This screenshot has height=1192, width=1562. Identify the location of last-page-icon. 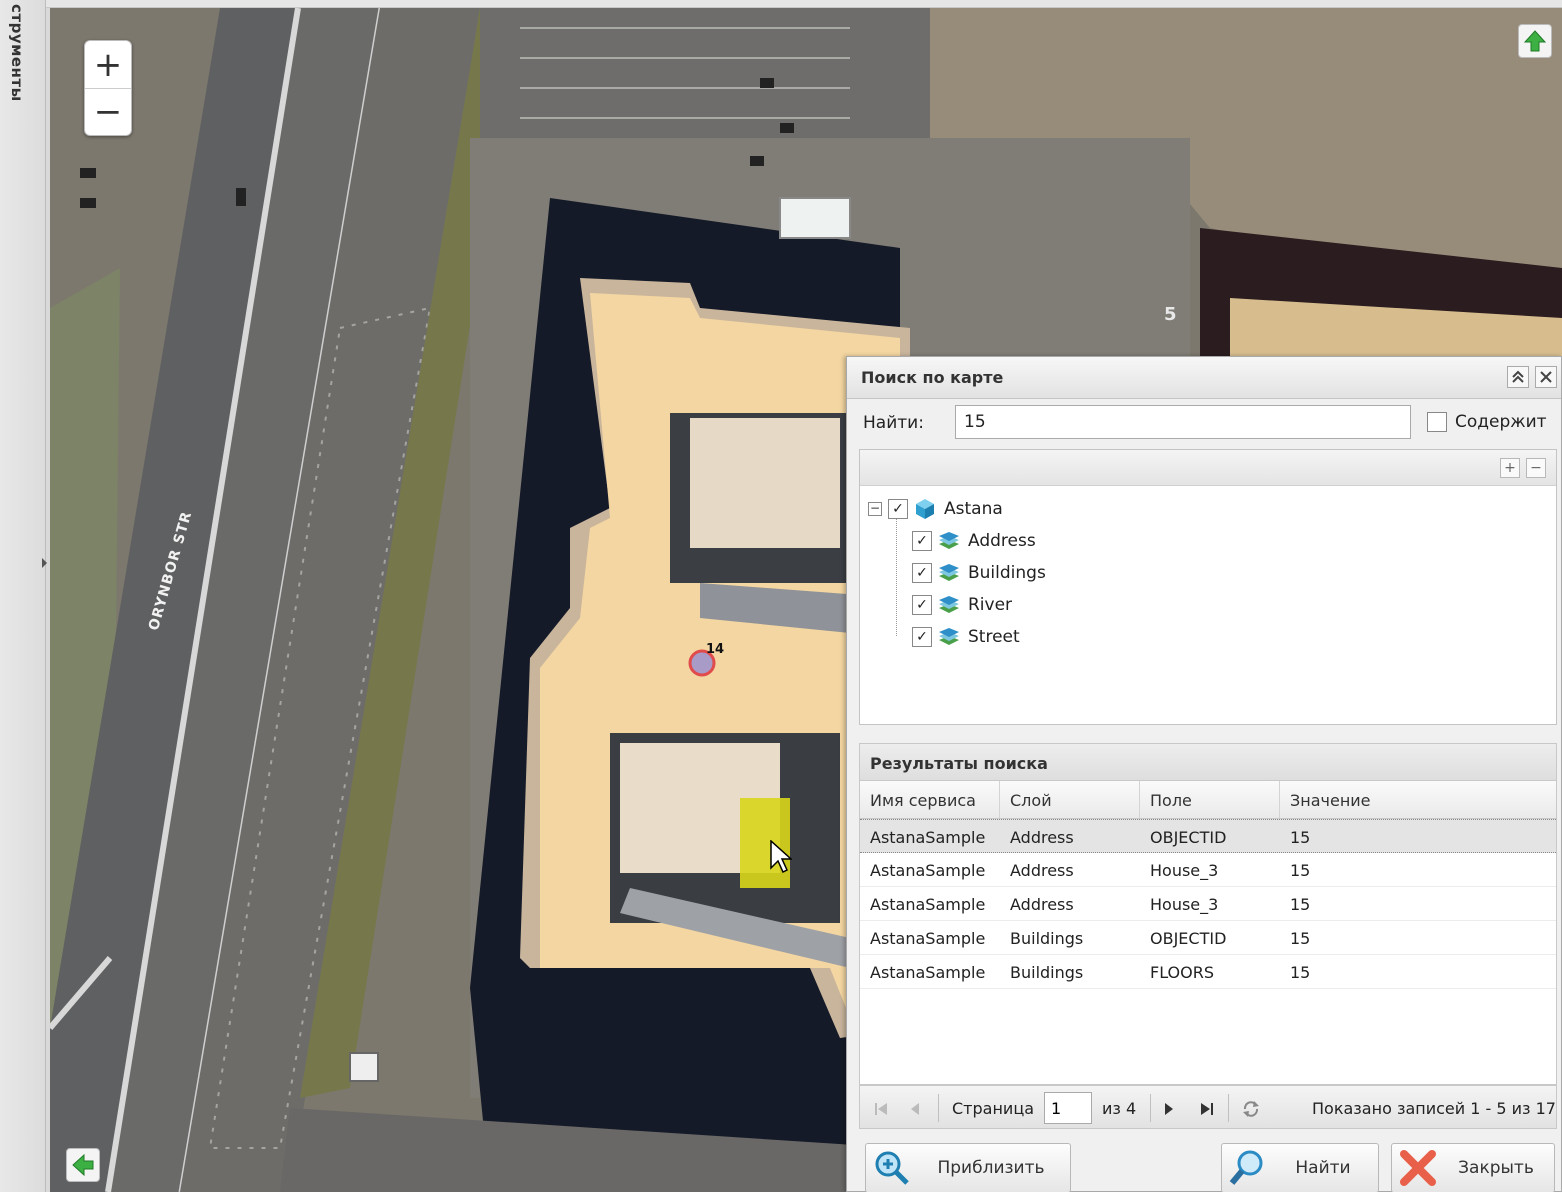
(1207, 1109).